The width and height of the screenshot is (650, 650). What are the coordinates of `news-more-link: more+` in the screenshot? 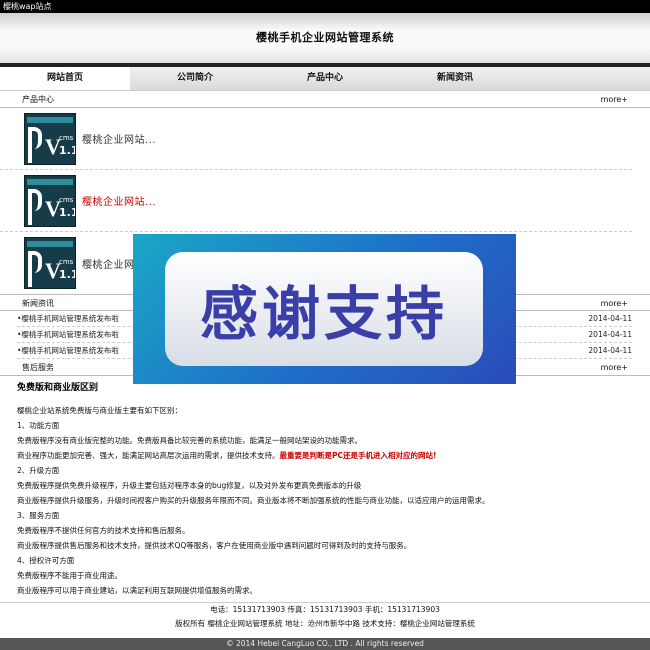 It's located at (614, 302).